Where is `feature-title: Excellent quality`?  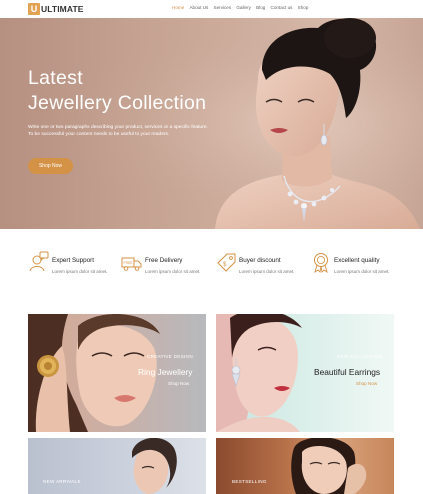
feature-title: Excellent quality is located at coordinates (357, 260).